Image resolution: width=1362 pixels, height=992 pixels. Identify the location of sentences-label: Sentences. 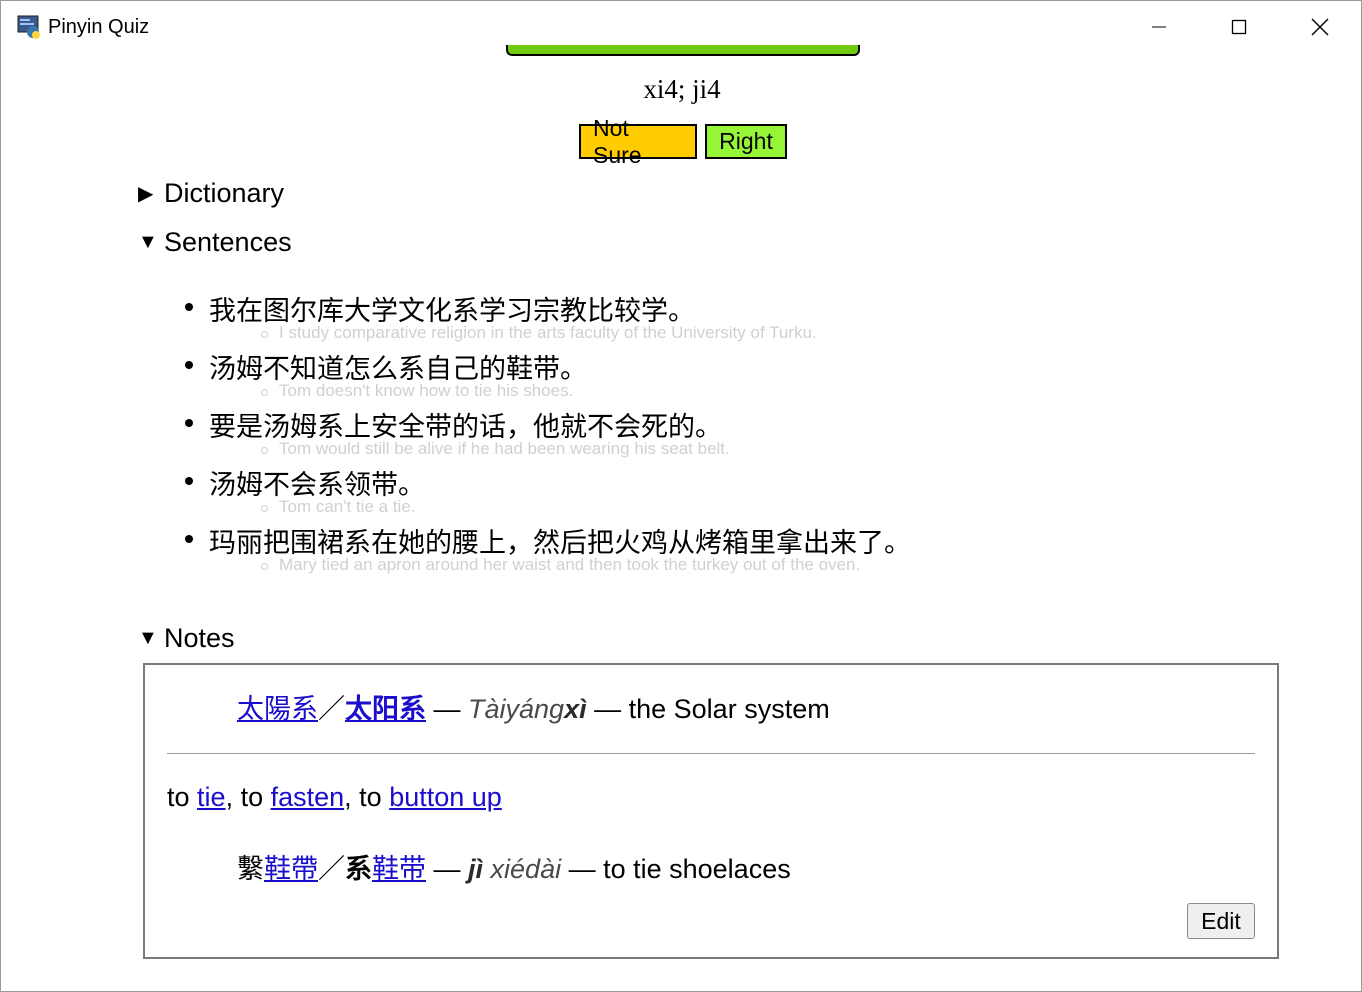
(228, 242).